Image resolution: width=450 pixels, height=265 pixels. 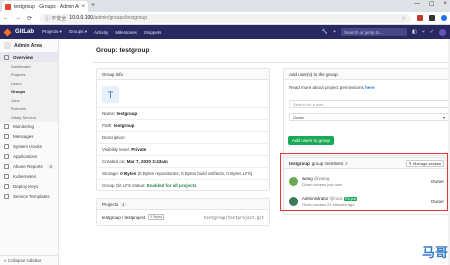 I want to click on add-user-header: Add user(s) to the group:, so click(x=366, y=74).